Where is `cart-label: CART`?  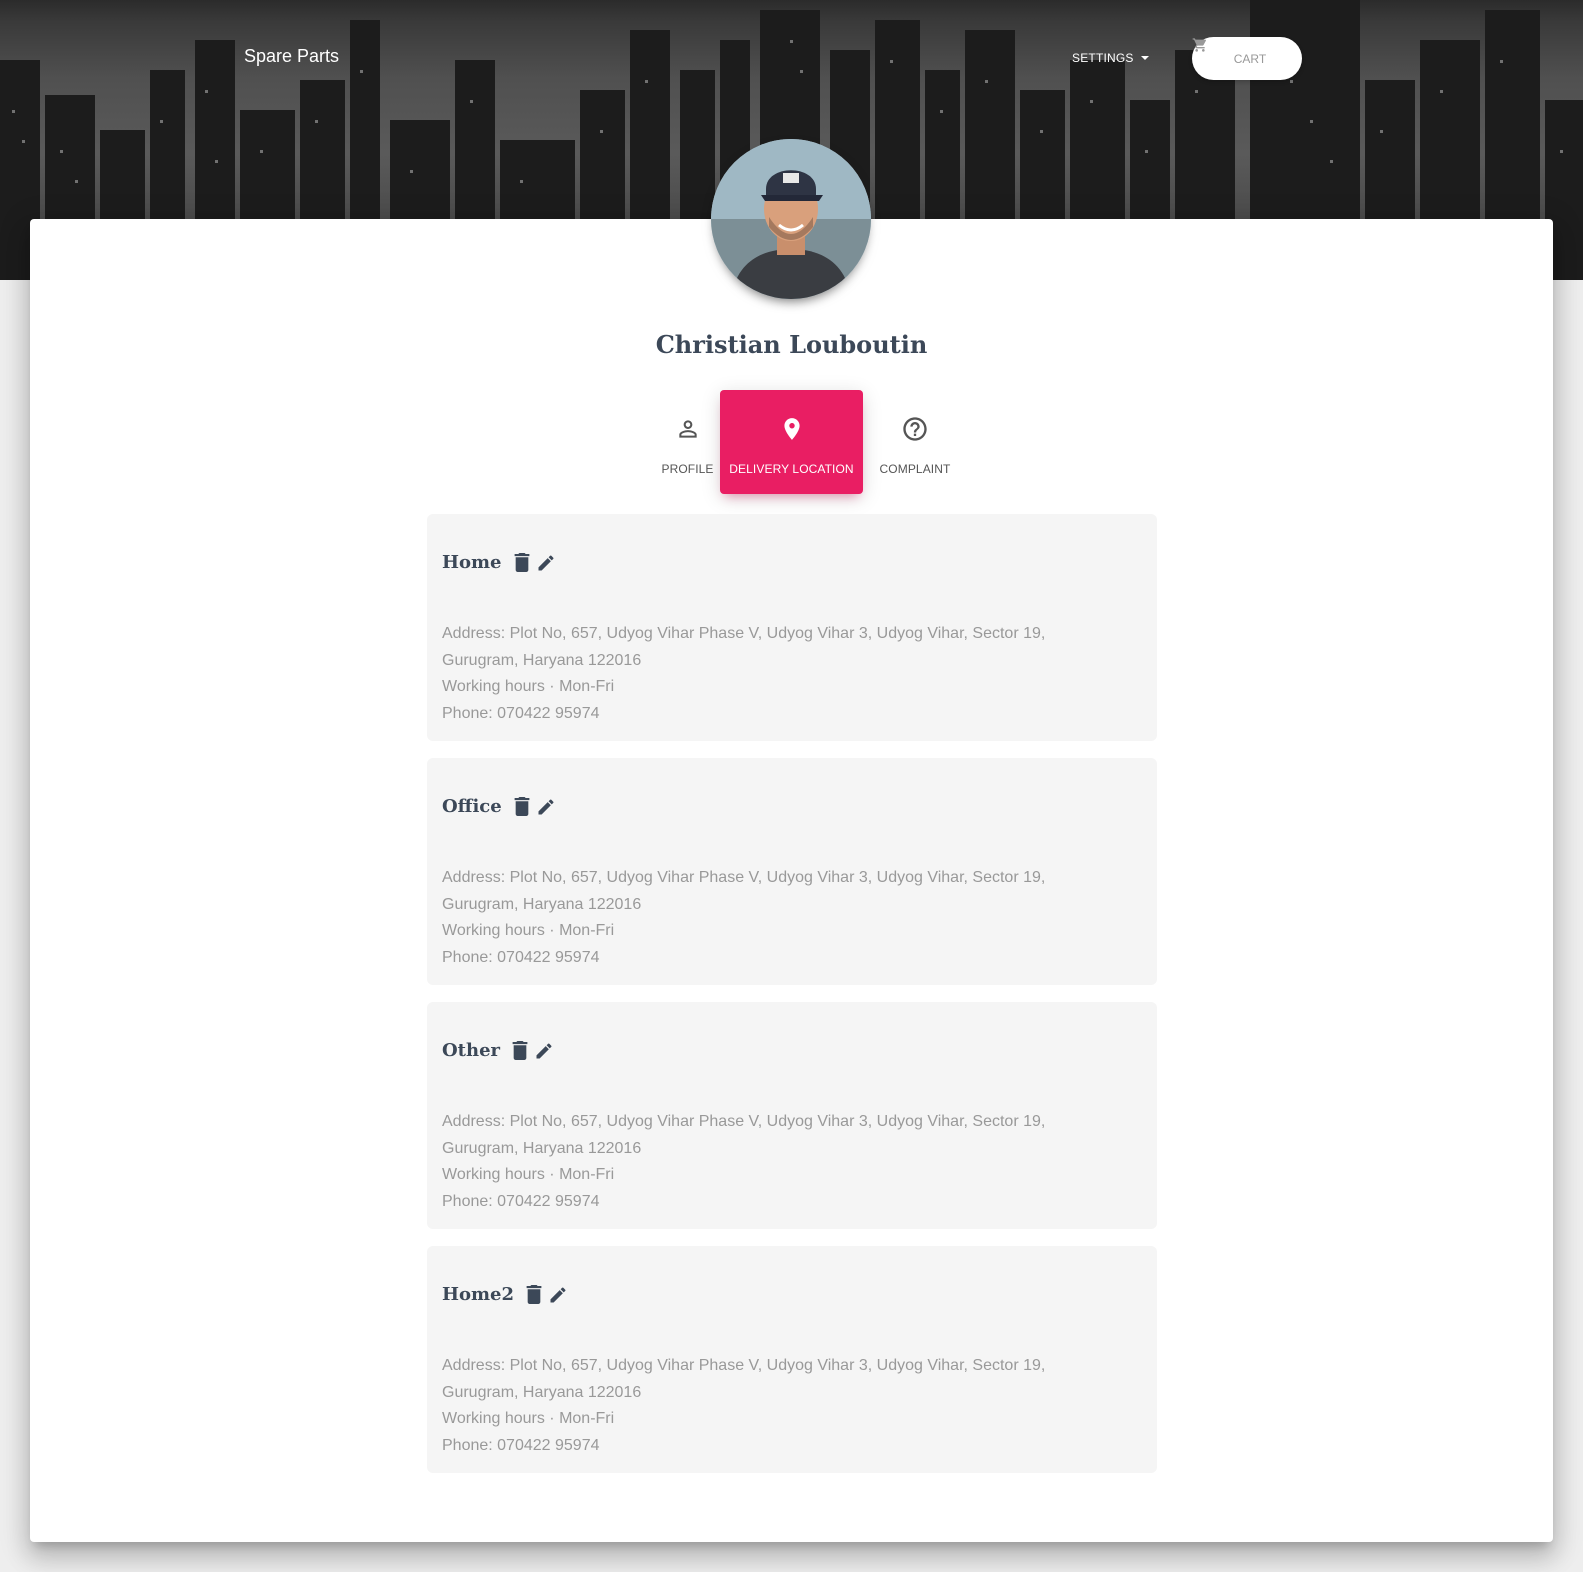
cart-label: CART is located at coordinates (1250, 58).